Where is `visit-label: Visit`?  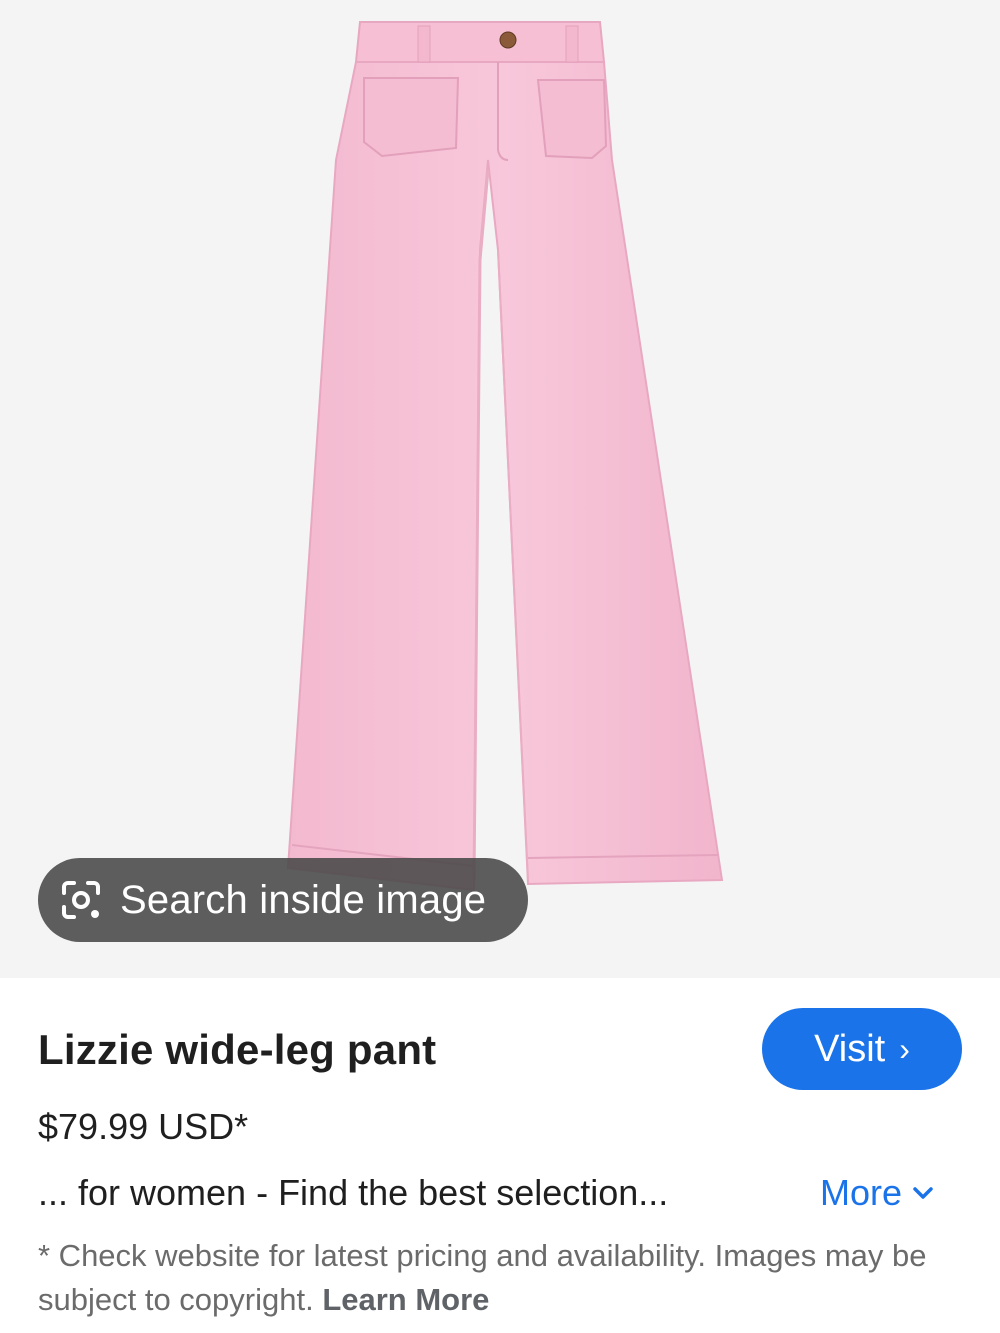 visit-label: Visit is located at coordinates (850, 1048).